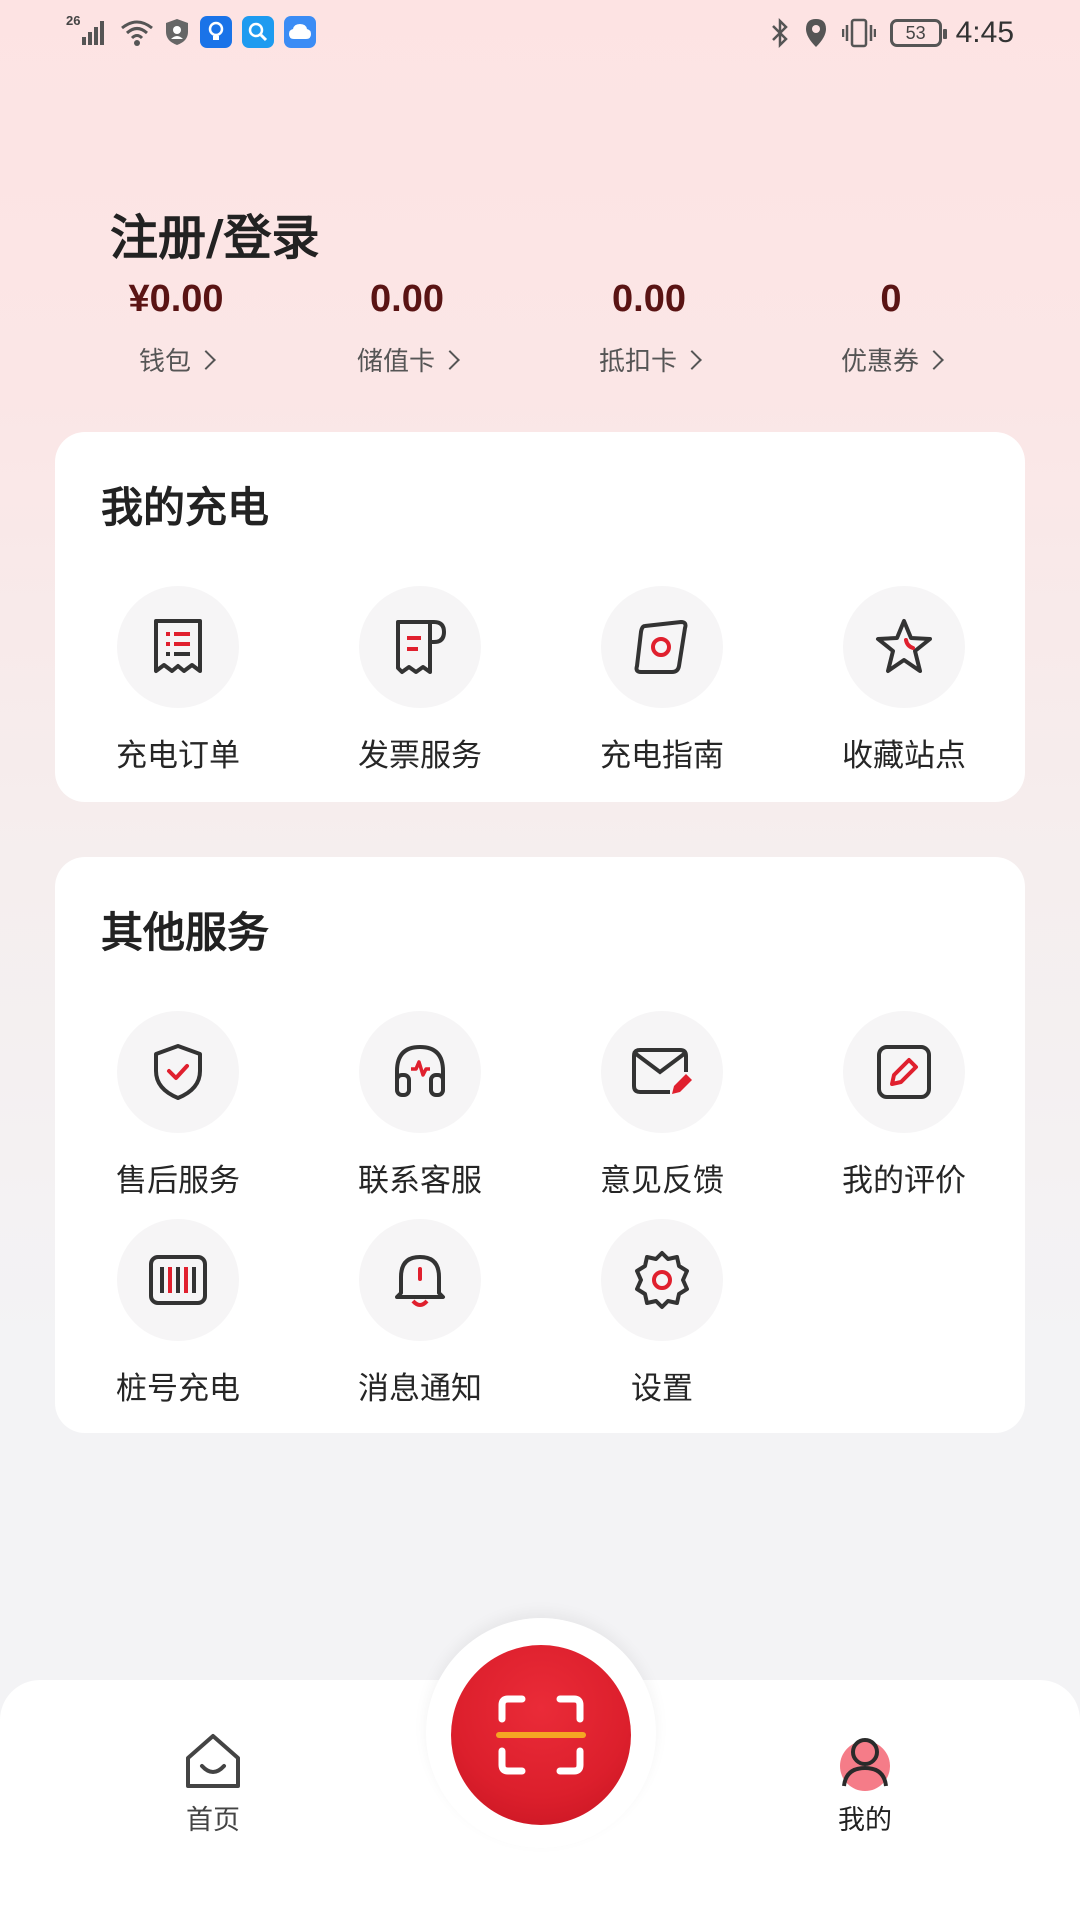  I want to click on signal-icon: 26, so click(88, 30).